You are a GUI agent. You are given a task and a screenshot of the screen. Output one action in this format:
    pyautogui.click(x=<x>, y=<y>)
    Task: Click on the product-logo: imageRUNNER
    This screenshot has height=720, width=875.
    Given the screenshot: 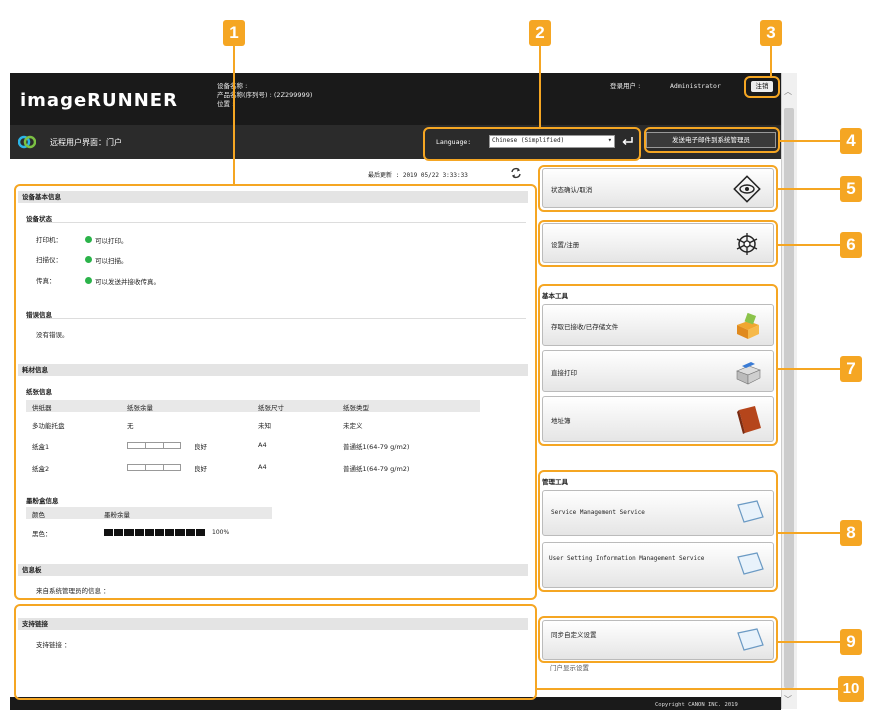 What is the action you would take?
    pyautogui.click(x=99, y=100)
    